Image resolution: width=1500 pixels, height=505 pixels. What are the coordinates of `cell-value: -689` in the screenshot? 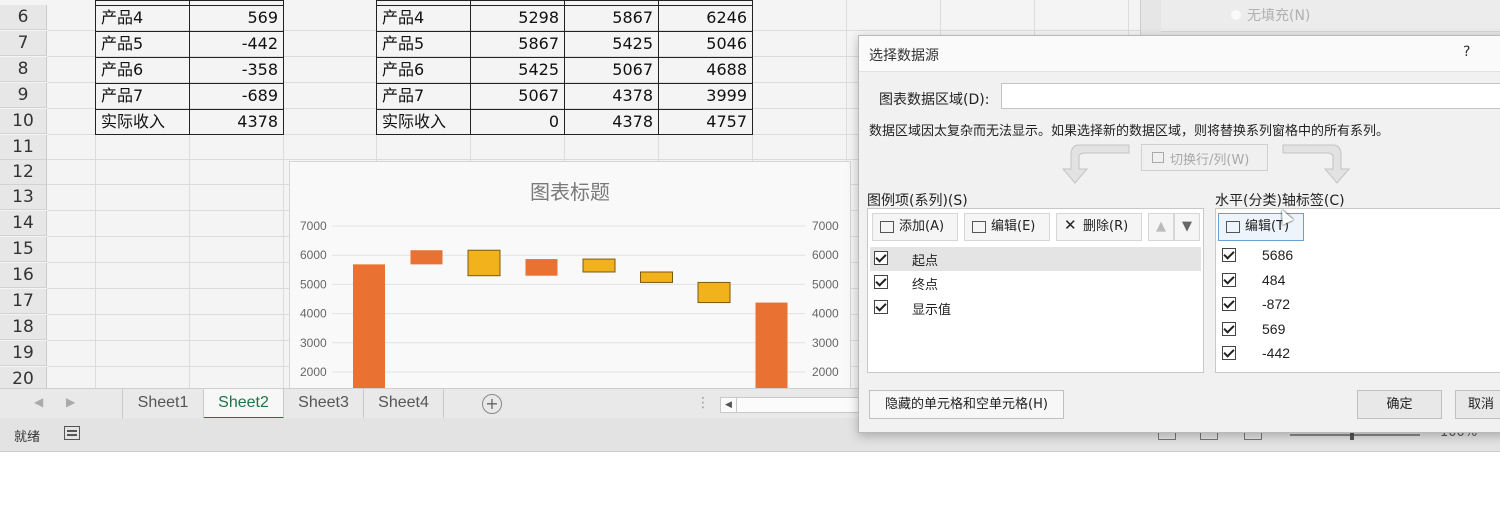 It's located at (236, 95).